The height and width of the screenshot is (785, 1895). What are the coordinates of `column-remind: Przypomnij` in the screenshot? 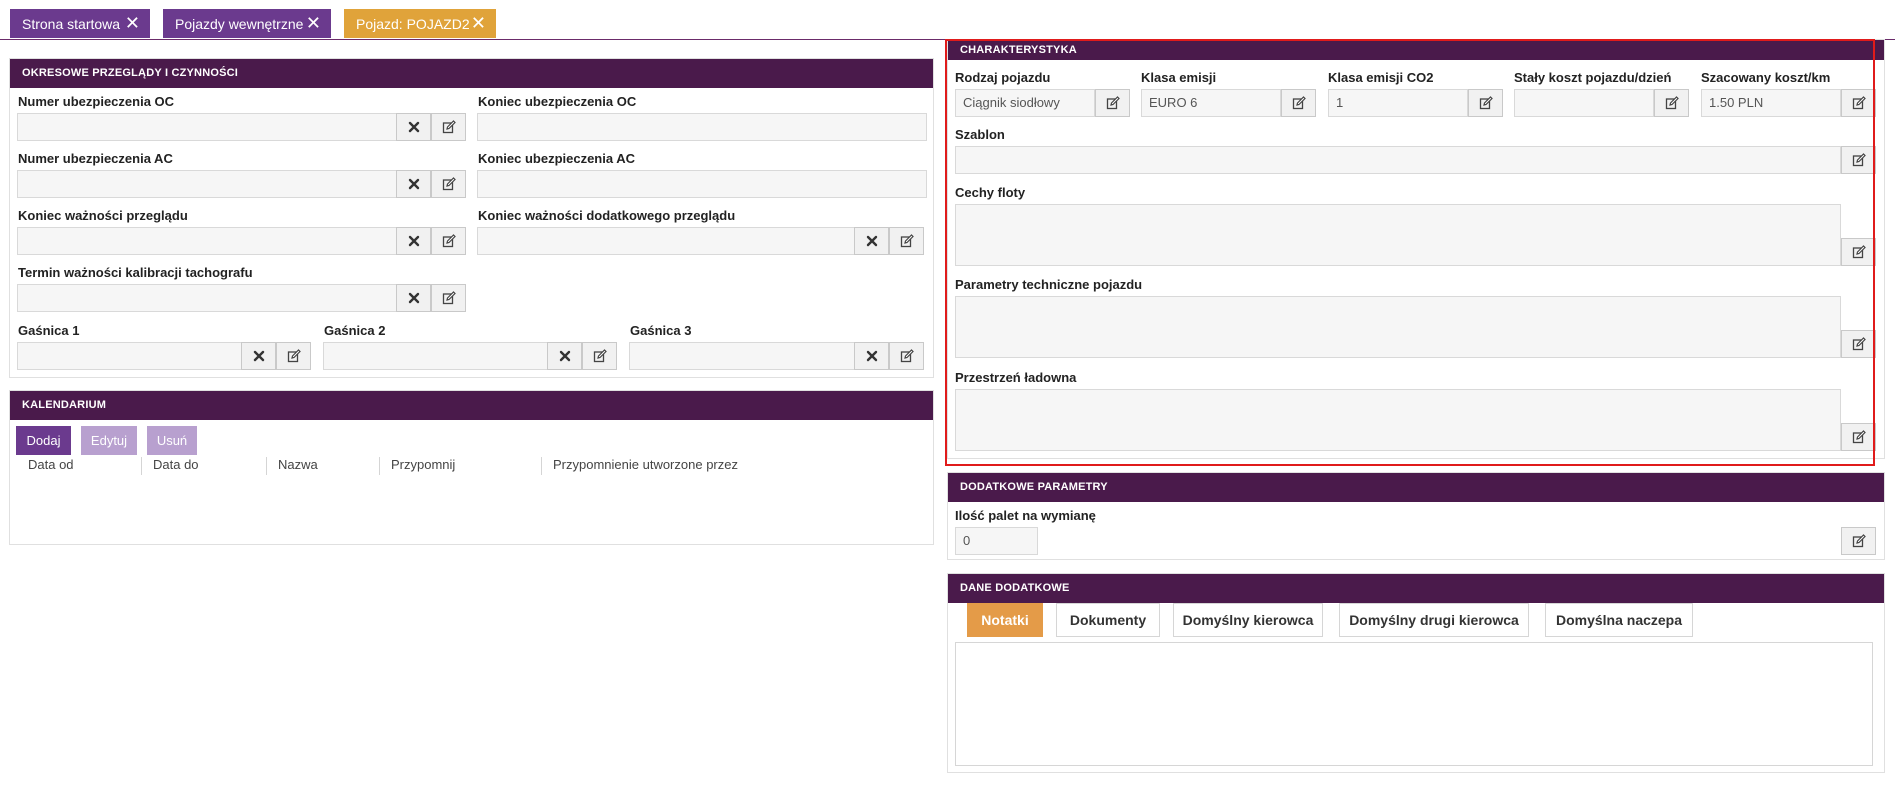 It's located at (423, 464).